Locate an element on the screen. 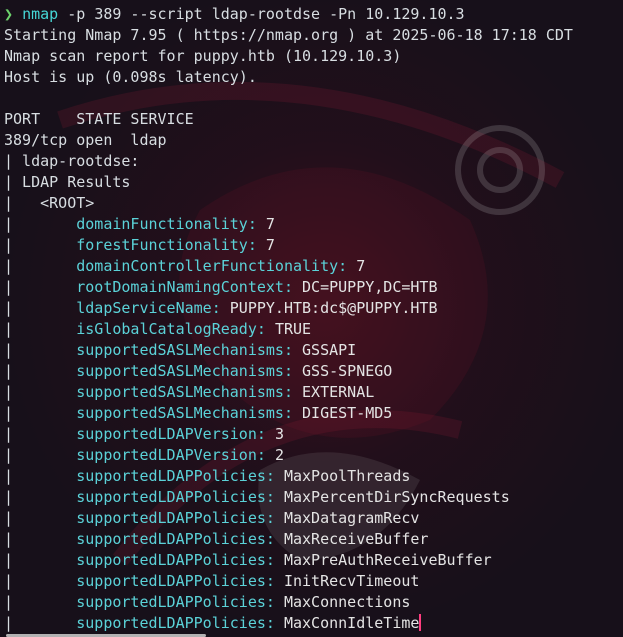  entry-value: MaxPercentDirSyncRequests is located at coordinates (396, 497).